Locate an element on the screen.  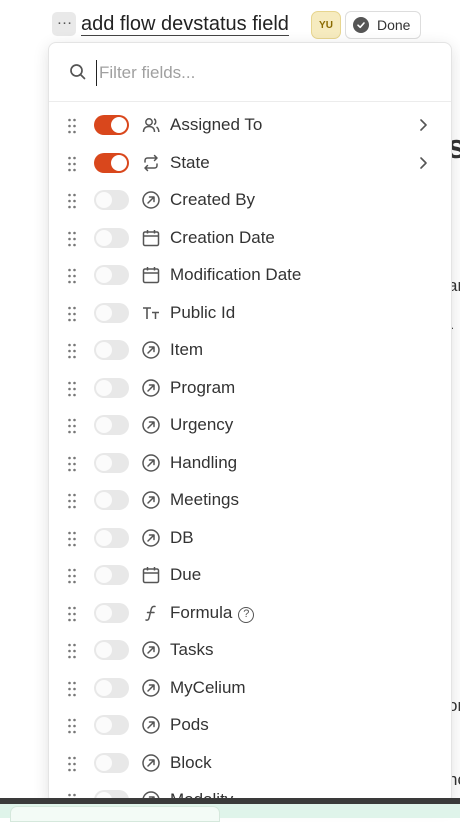
field-row: MyCelium is located at coordinates (250, 688).